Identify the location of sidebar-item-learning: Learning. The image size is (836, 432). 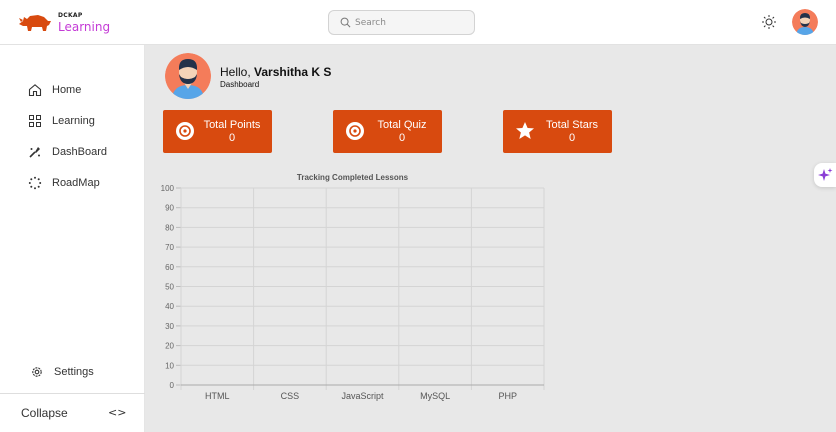
(61, 121).